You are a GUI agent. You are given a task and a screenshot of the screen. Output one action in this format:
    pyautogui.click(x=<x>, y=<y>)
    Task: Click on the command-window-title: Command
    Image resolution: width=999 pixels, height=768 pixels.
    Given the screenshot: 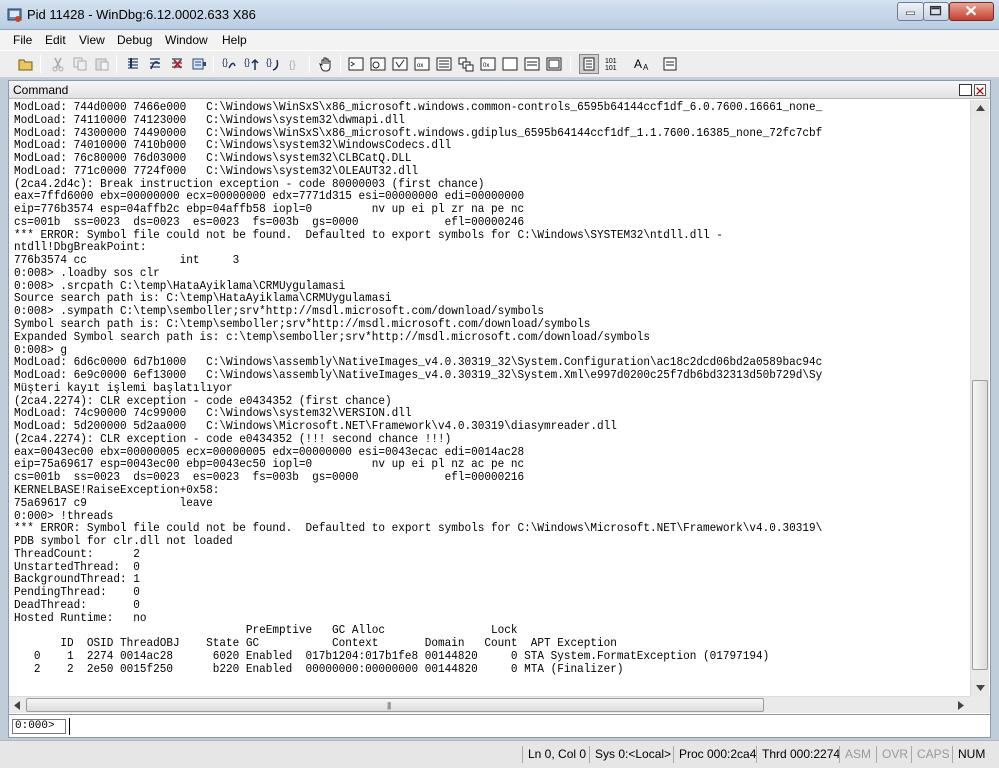 What is the action you would take?
    pyautogui.click(x=41, y=90)
    